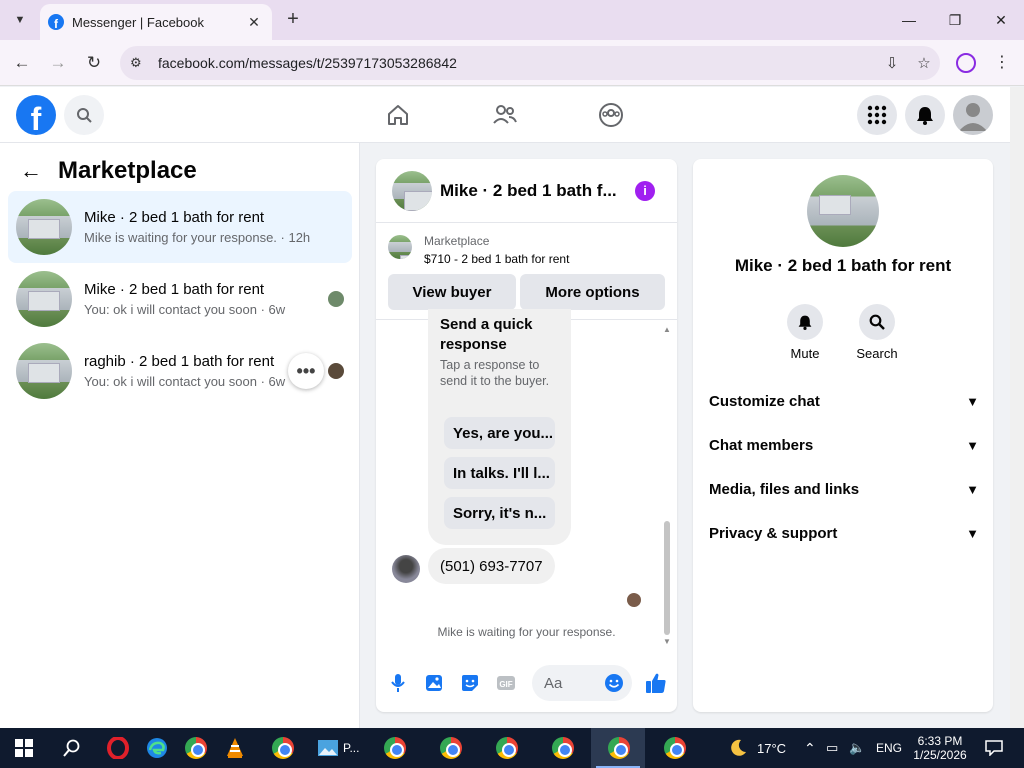  What do you see at coordinates (738, 748) in the screenshot?
I see `weather-moon-icon` at bounding box center [738, 748].